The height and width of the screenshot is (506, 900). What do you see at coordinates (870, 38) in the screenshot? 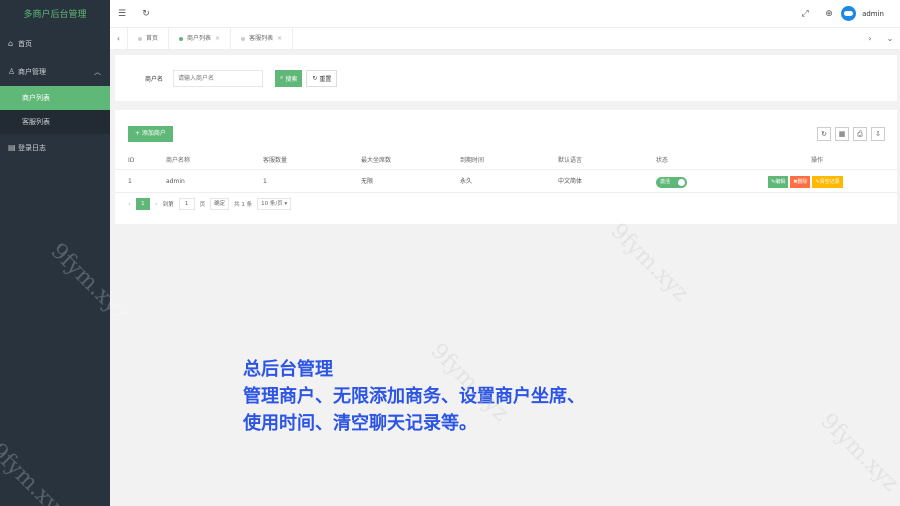
I see `tab-scroll-right-icon: ›` at bounding box center [870, 38].